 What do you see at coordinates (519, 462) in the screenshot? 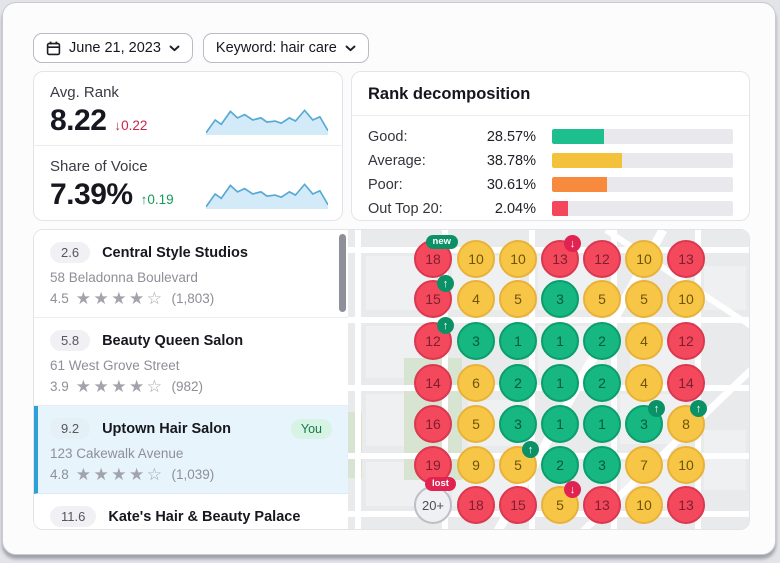
I see `map-rank-pin: 5 ↑` at bounding box center [519, 462].